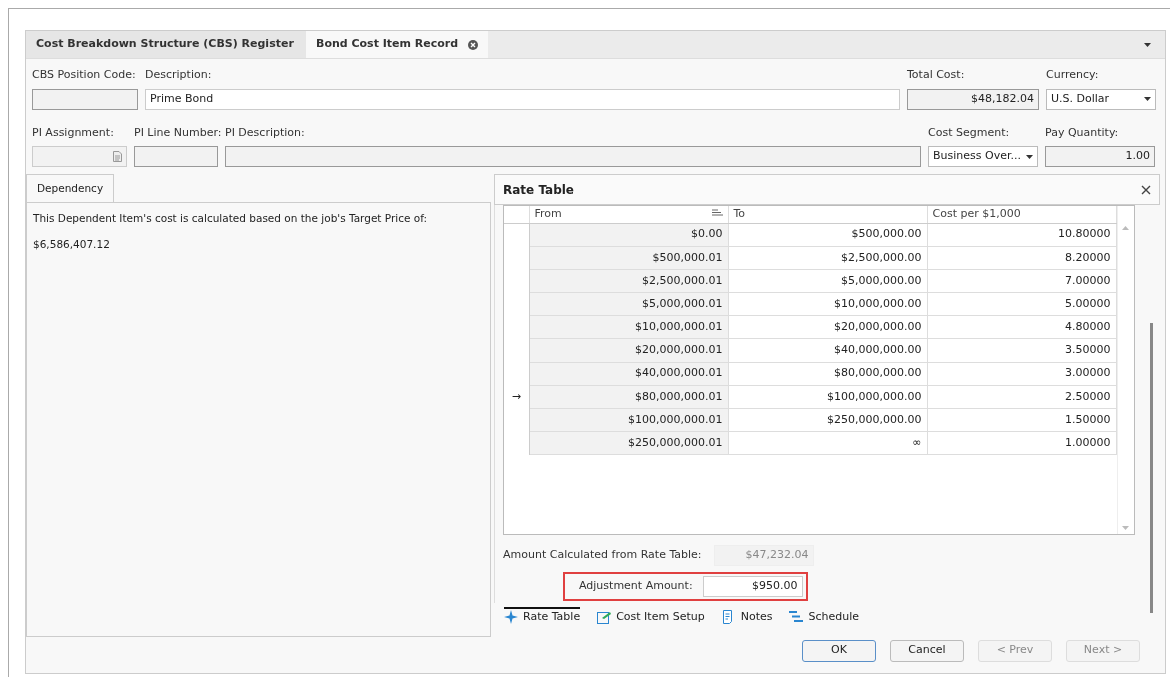 The height and width of the screenshot is (677, 1170). Describe the element at coordinates (628, 235) in the screenshot. I see `table-cell: $0.00` at that location.